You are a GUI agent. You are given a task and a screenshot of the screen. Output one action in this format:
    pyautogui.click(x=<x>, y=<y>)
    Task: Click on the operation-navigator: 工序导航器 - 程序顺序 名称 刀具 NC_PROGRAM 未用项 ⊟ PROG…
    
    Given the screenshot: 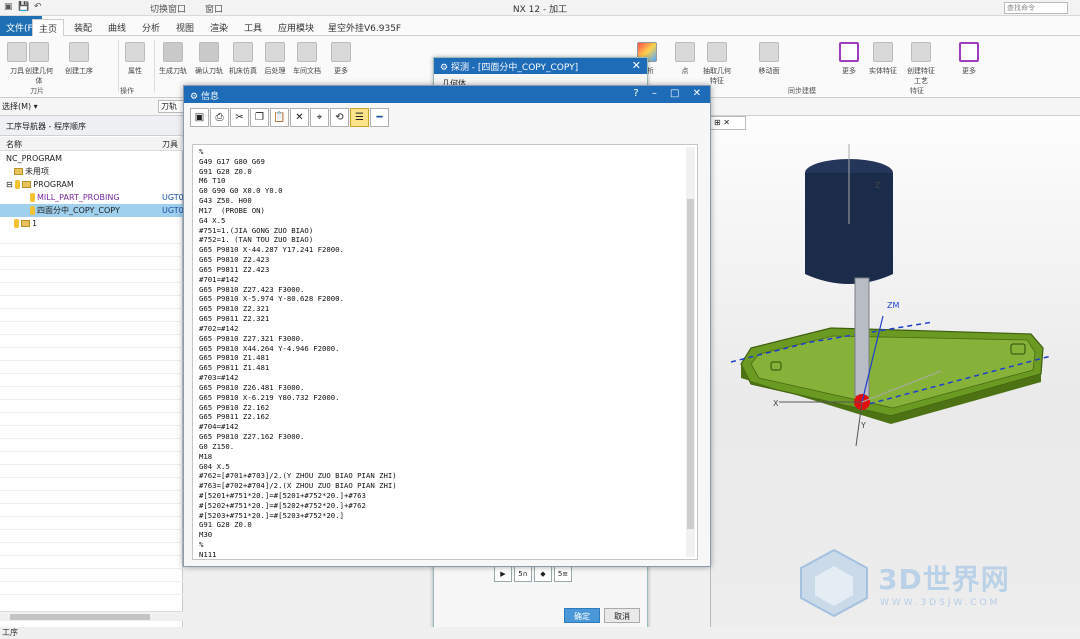 What is the action you would take?
    pyautogui.click(x=92, y=377)
    